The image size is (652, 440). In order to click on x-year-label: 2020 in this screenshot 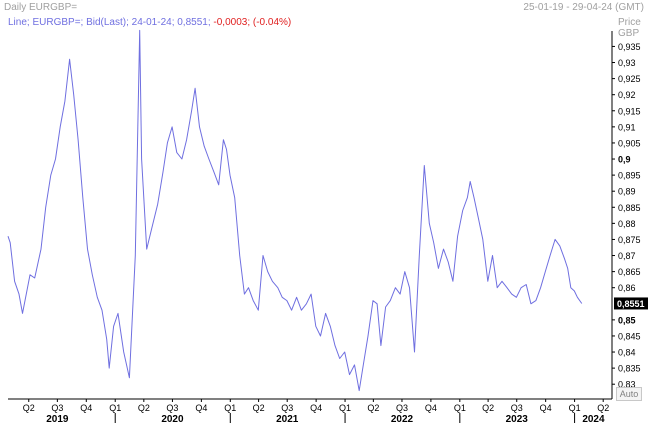, I will do `click(172, 419)`.